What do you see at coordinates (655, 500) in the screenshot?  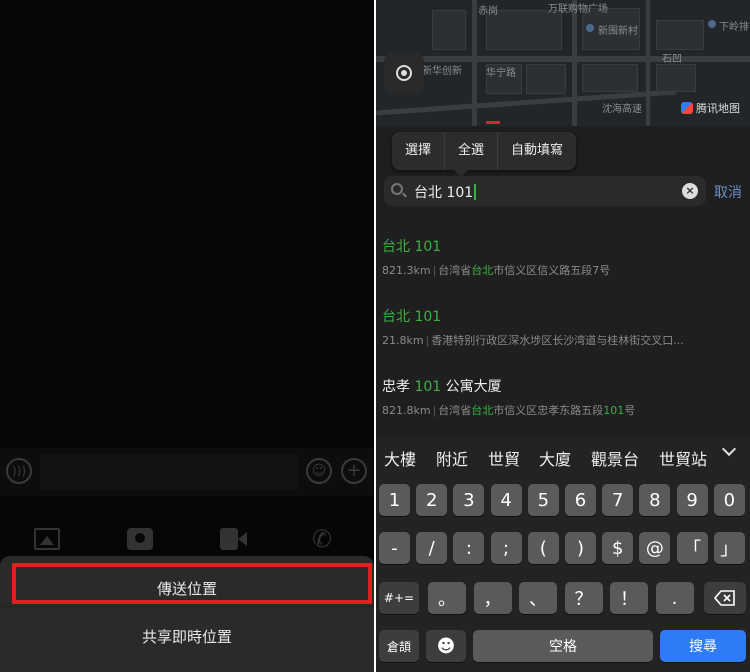 I see `keyboard-key: 8` at bounding box center [655, 500].